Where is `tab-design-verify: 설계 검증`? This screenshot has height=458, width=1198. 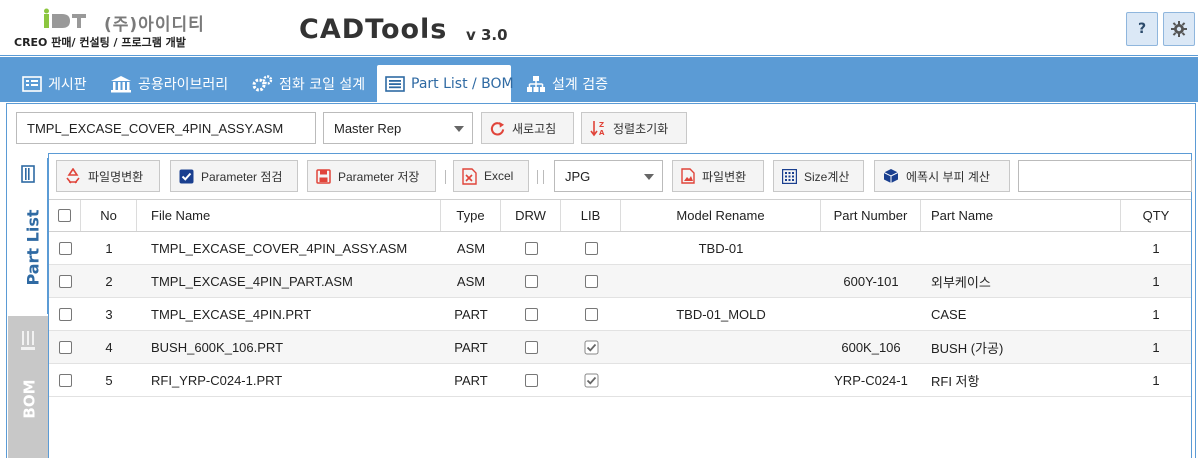 tab-design-verify: 설계 검증 is located at coordinates (567, 83).